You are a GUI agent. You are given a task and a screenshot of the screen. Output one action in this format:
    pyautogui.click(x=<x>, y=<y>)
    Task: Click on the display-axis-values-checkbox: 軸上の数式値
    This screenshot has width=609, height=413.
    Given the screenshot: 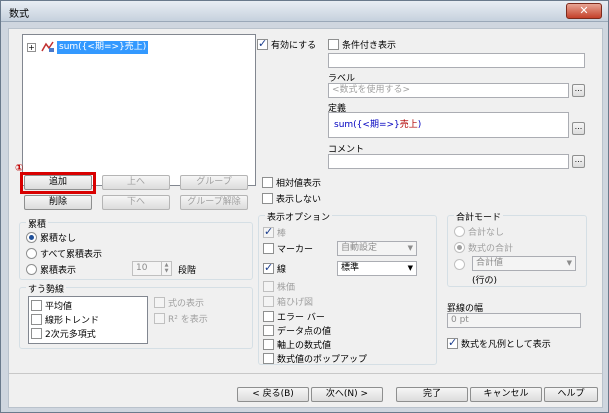 What is the action you would take?
    pyautogui.click(x=297, y=344)
    